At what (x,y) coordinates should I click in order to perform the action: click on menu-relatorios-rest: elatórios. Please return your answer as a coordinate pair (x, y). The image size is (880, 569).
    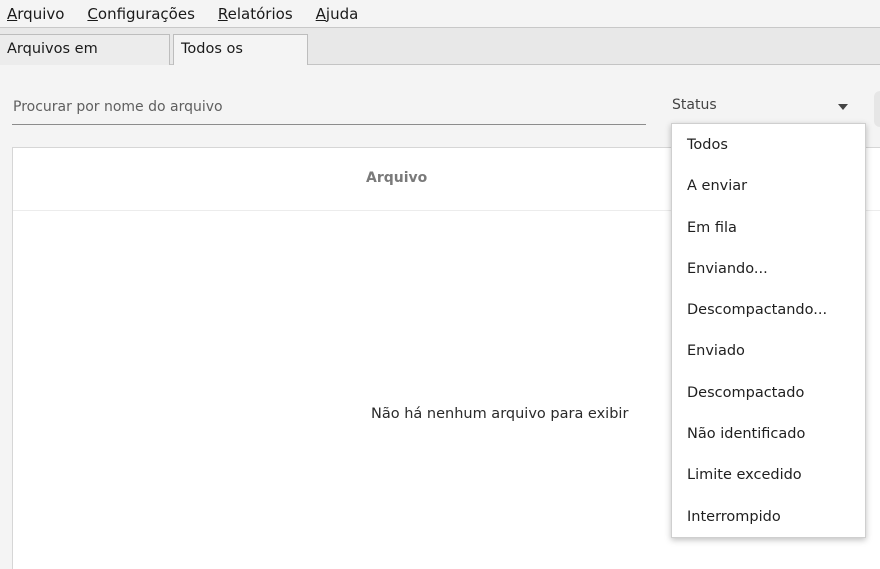
    Looking at the image, I should click on (260, 13).